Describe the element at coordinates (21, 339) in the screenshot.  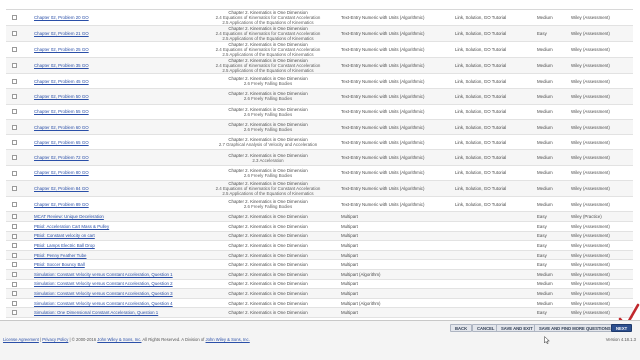
I see `license-agreement-link: License Agreement` at that location.